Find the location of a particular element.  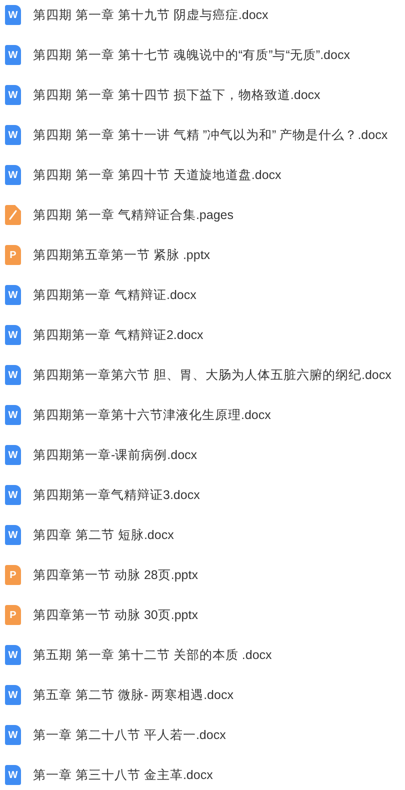

file-name: 第四期第一章 气精辩证.docx is located at coordinates (114, 295).